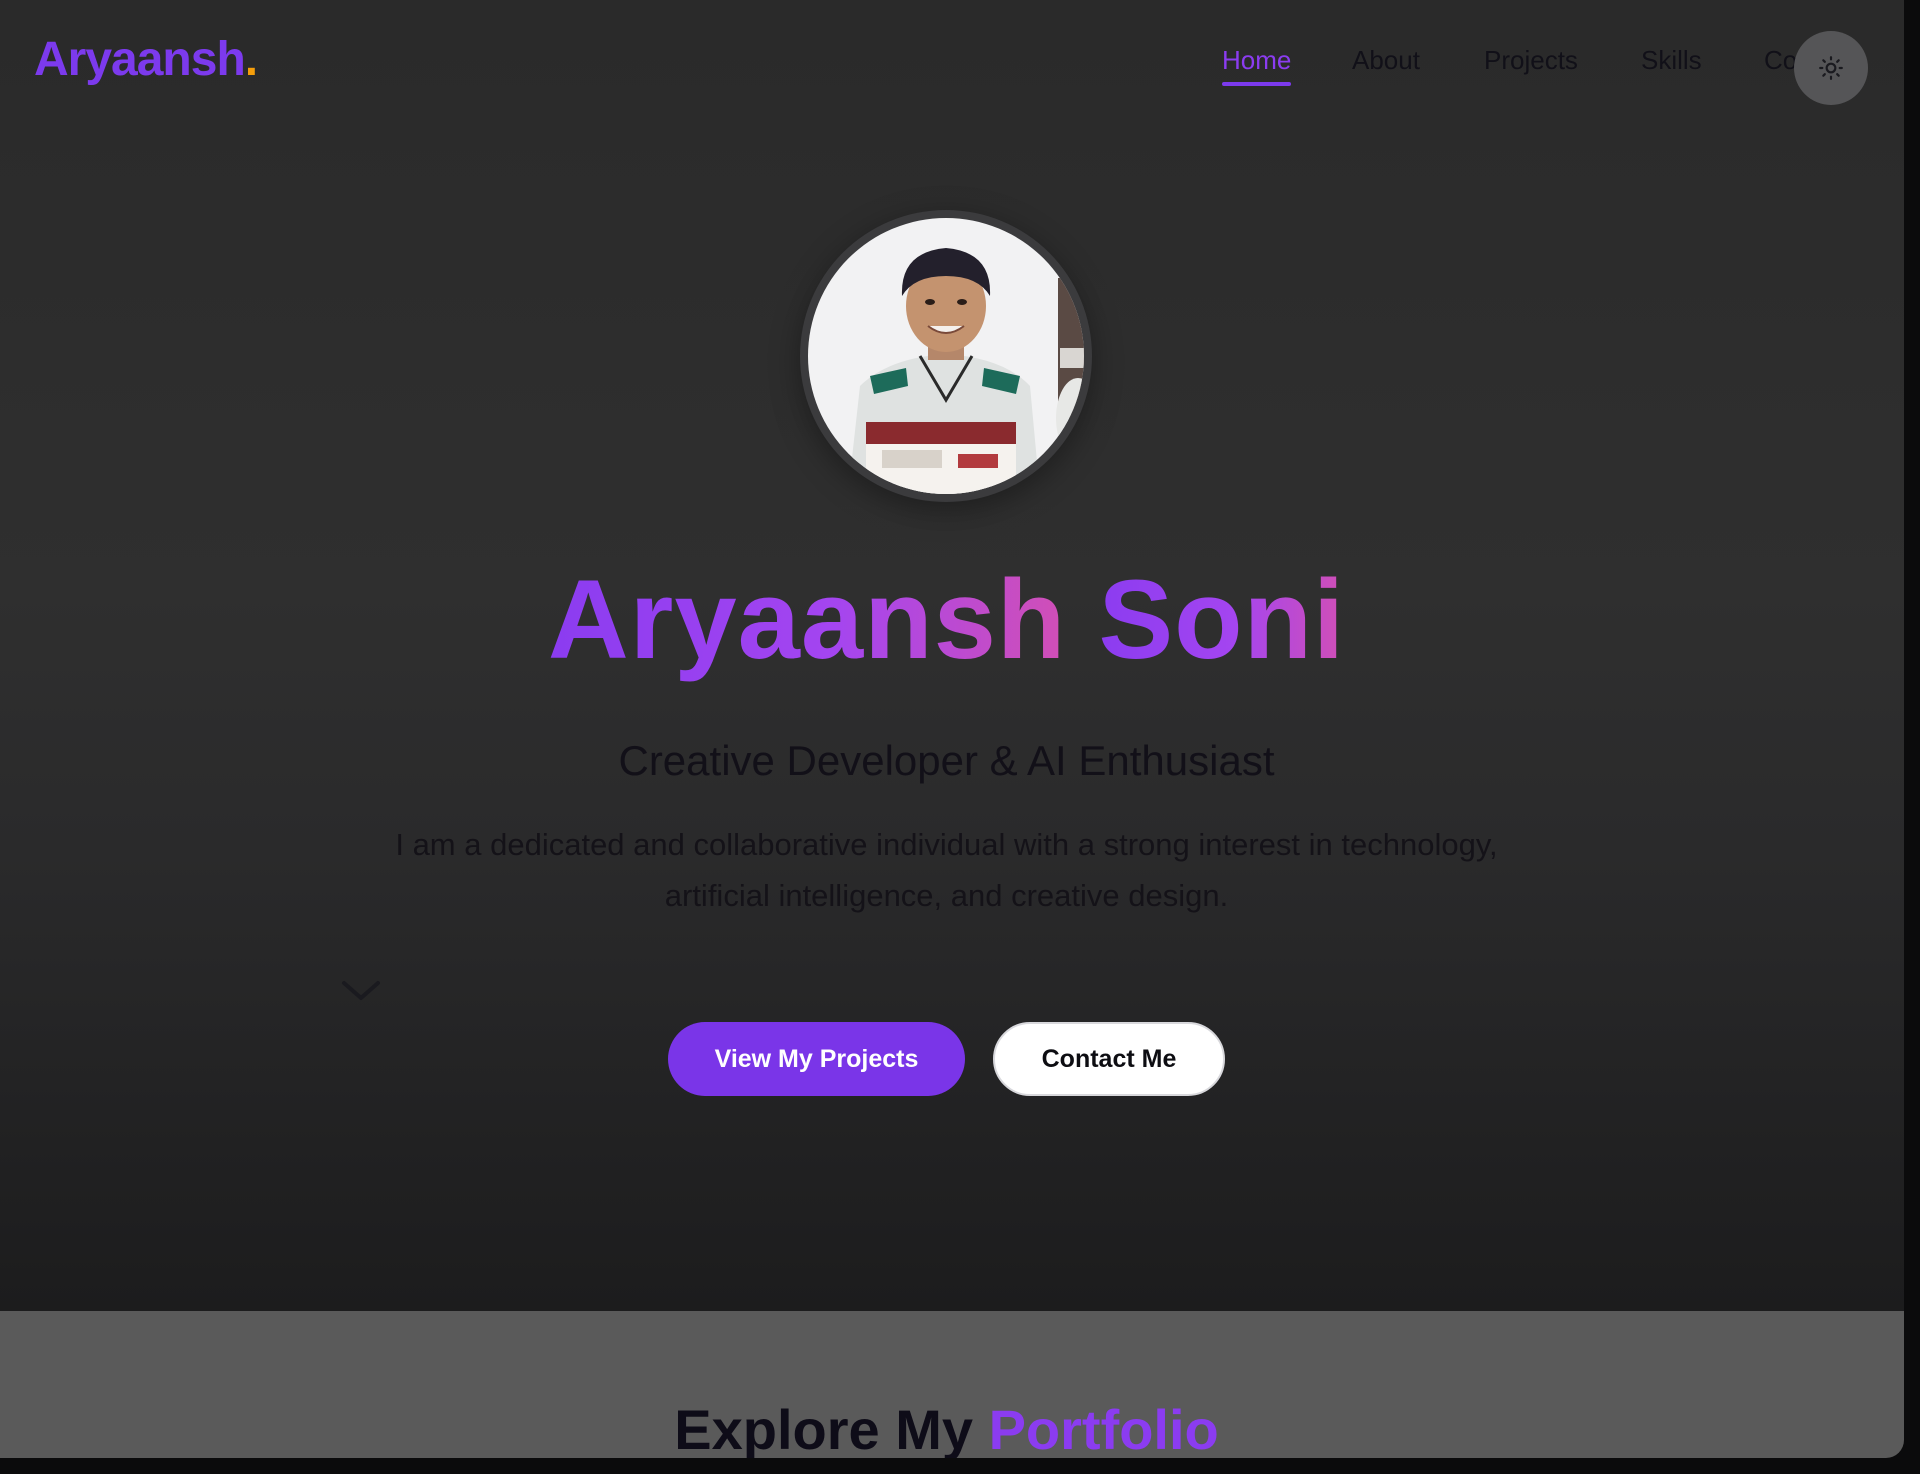  I want to click on nav-contact: Co, so click(1780, 60).